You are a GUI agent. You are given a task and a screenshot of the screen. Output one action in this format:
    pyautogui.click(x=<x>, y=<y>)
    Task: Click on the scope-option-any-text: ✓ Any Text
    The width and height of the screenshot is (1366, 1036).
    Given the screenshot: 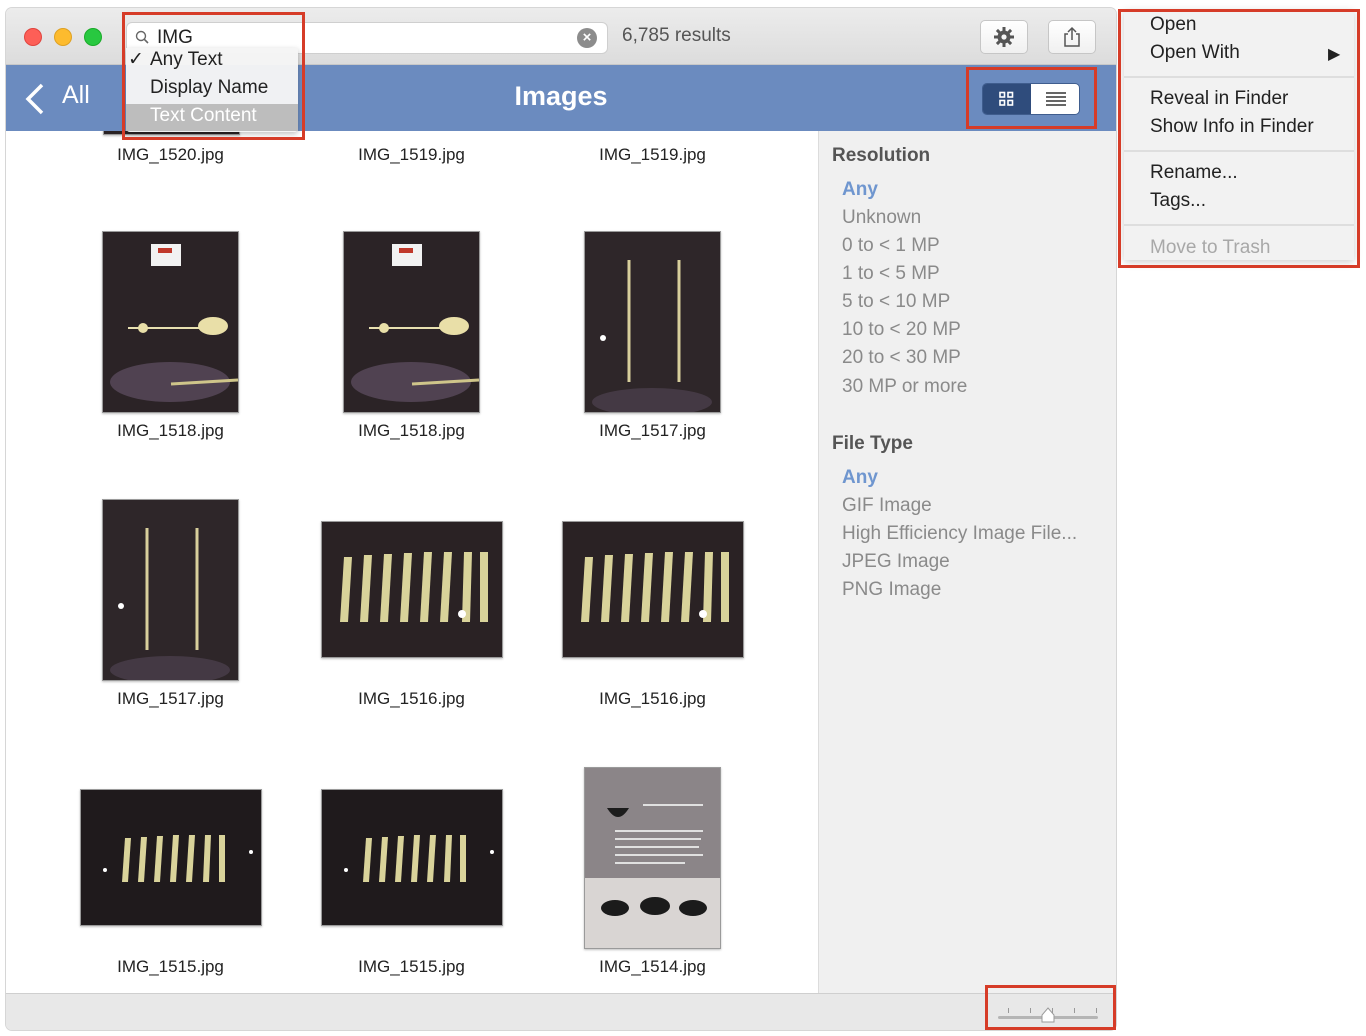 What is the action you would take?
    pyautogui.click(x=212, y=61)
    